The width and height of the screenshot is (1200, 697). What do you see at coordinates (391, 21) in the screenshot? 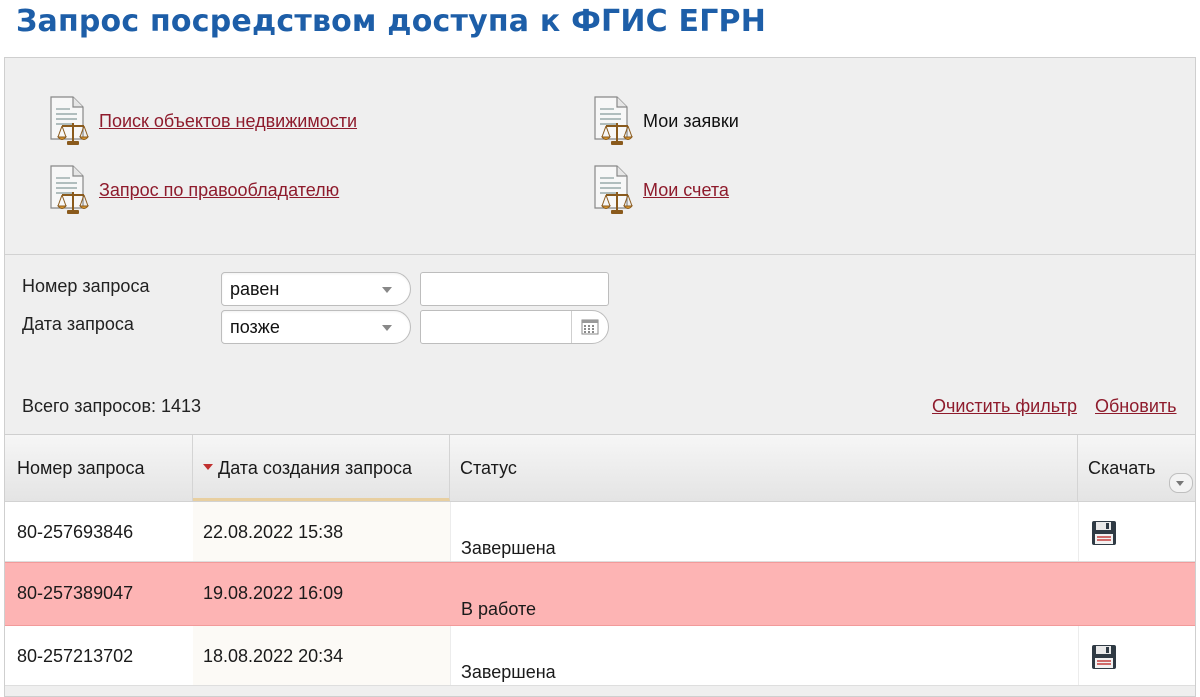
I see `page-title: Запрос посредством доступа к ФГИС ЕГРН` at bounding box center [391, 21].